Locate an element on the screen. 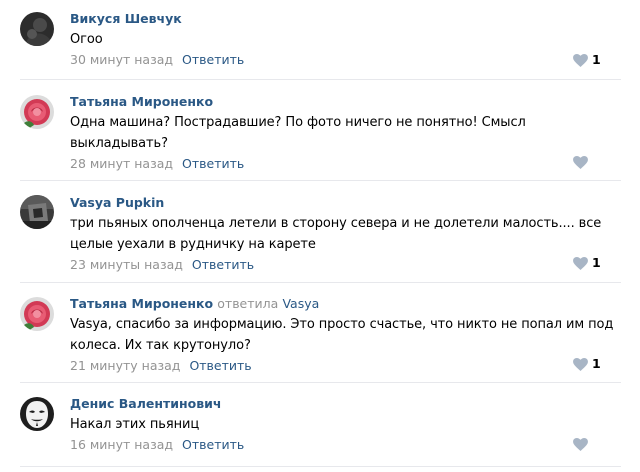  comment-text: Огоо is located at coordinates (86, 39).